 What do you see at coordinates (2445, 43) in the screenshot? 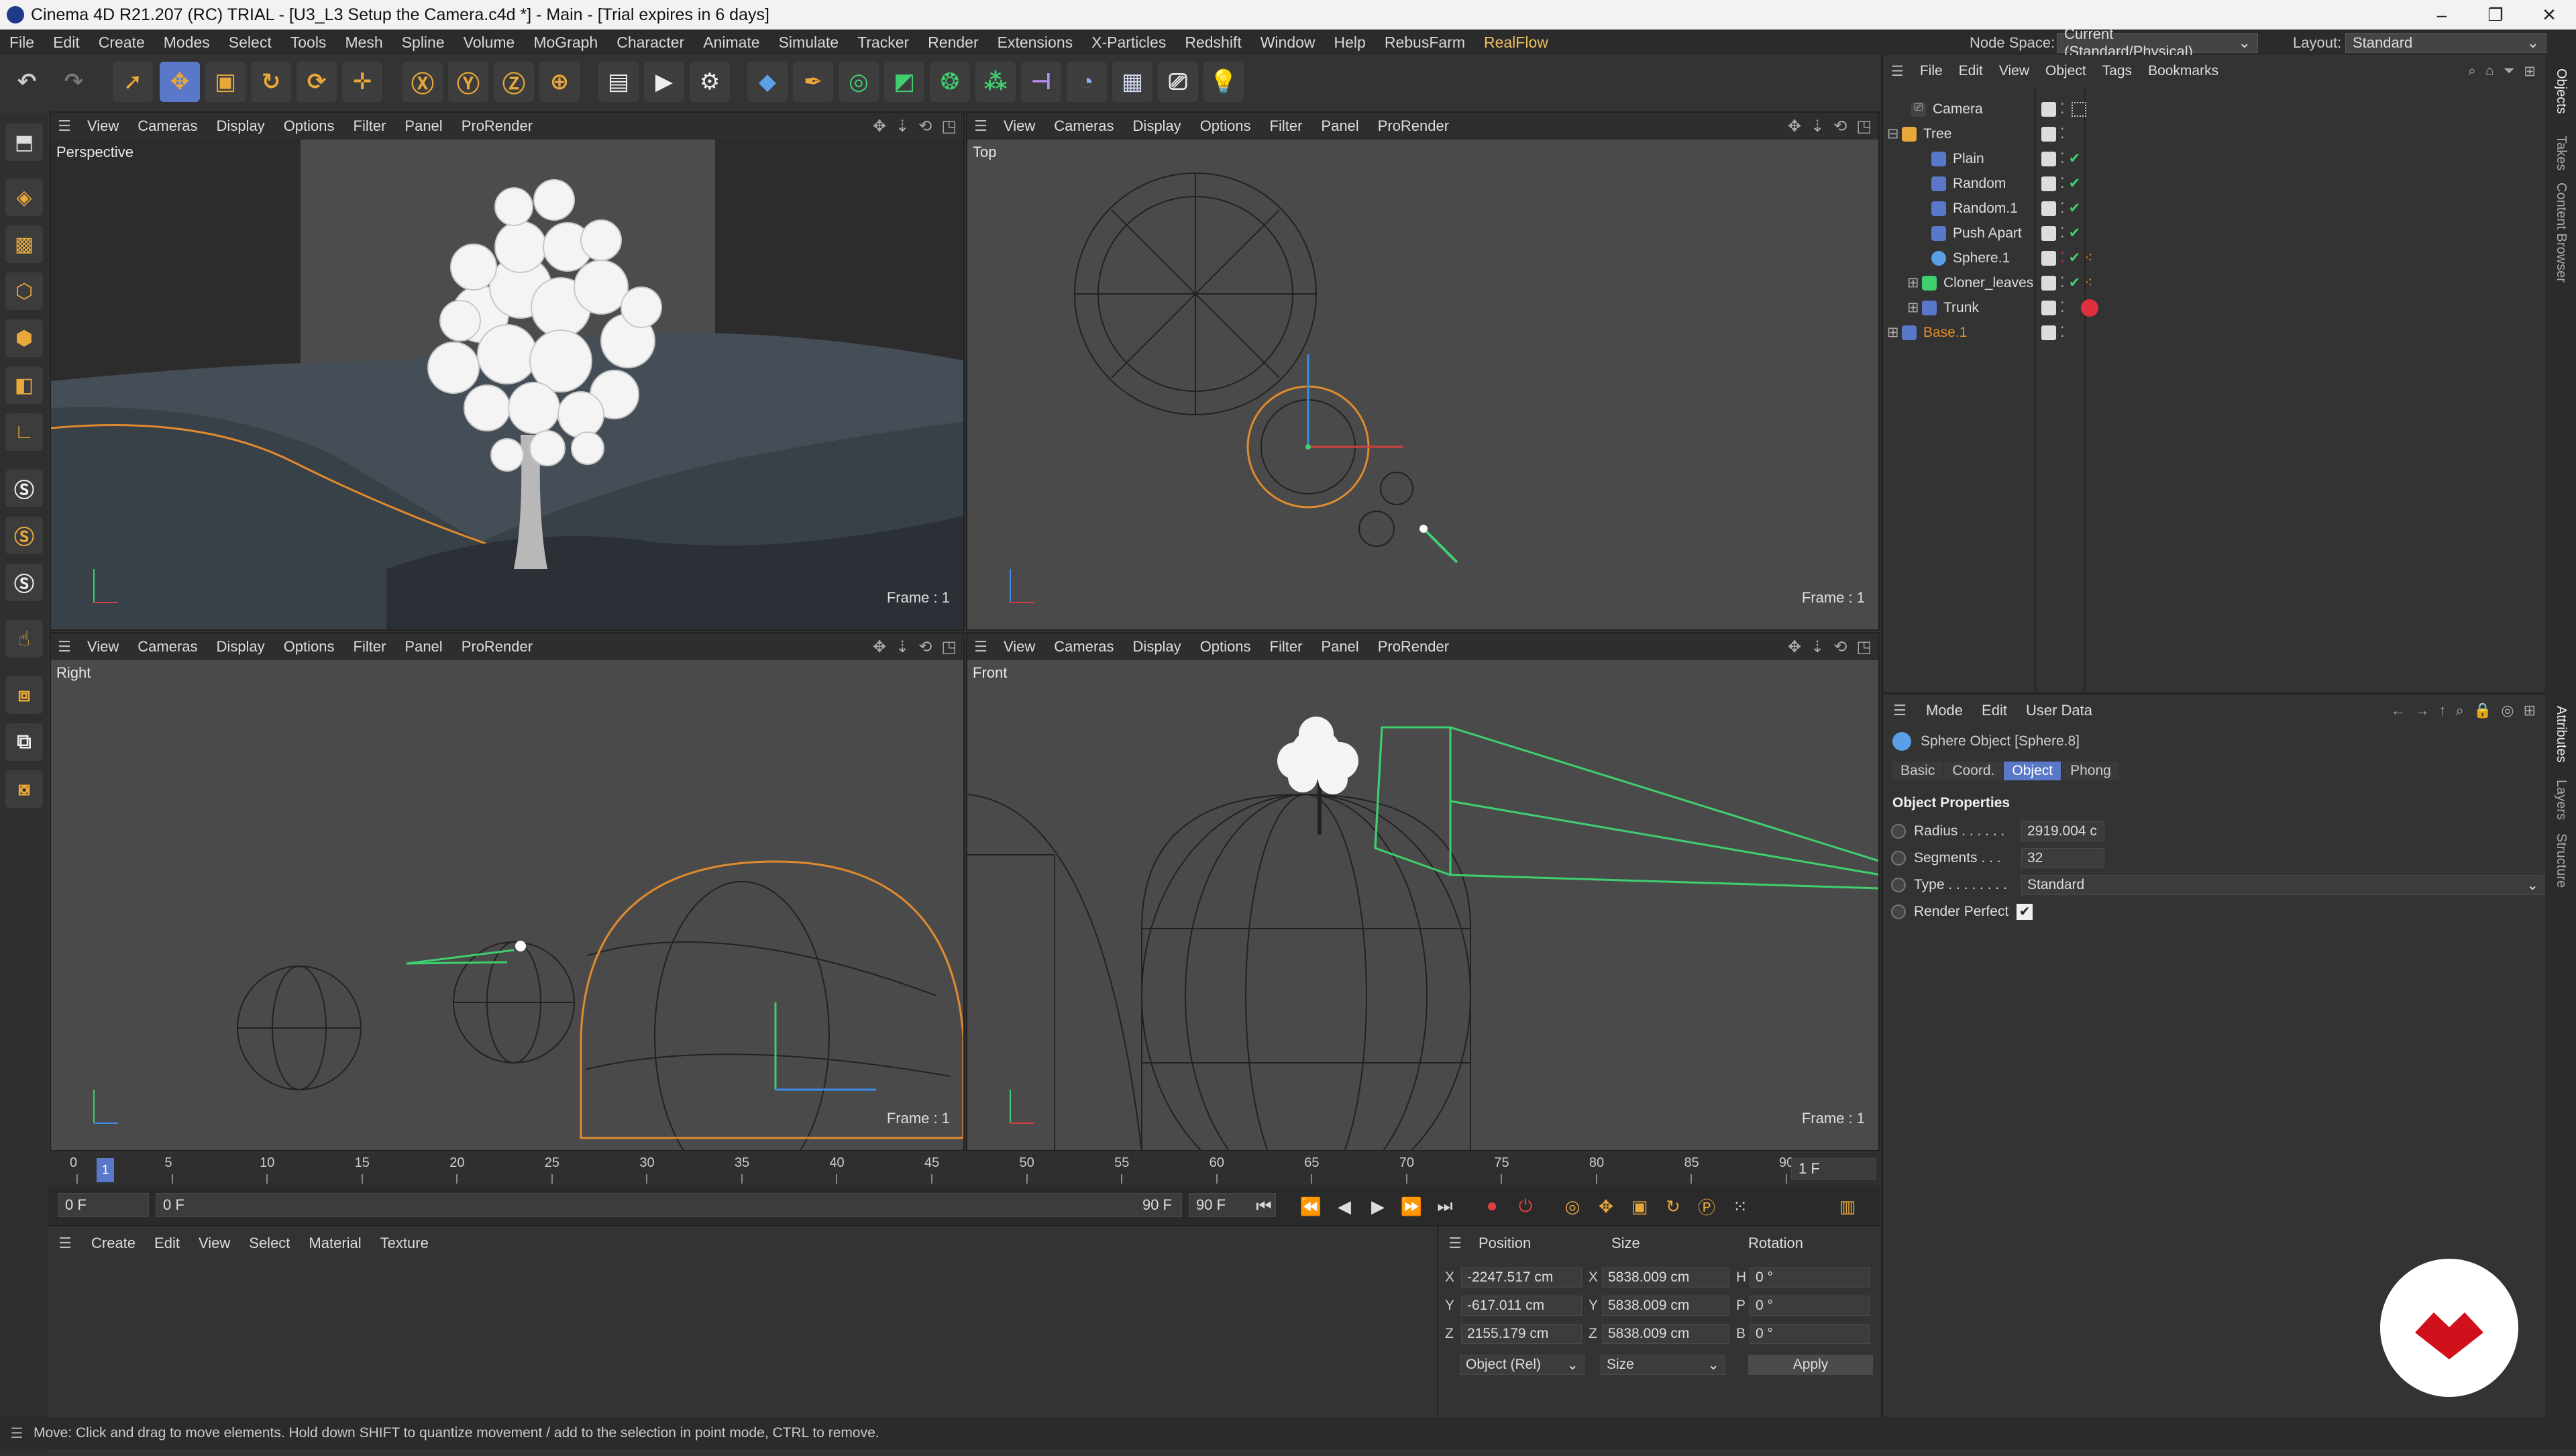
I see `layout-dropdown: Standard ⌄` at bounding box center [2445, 43].